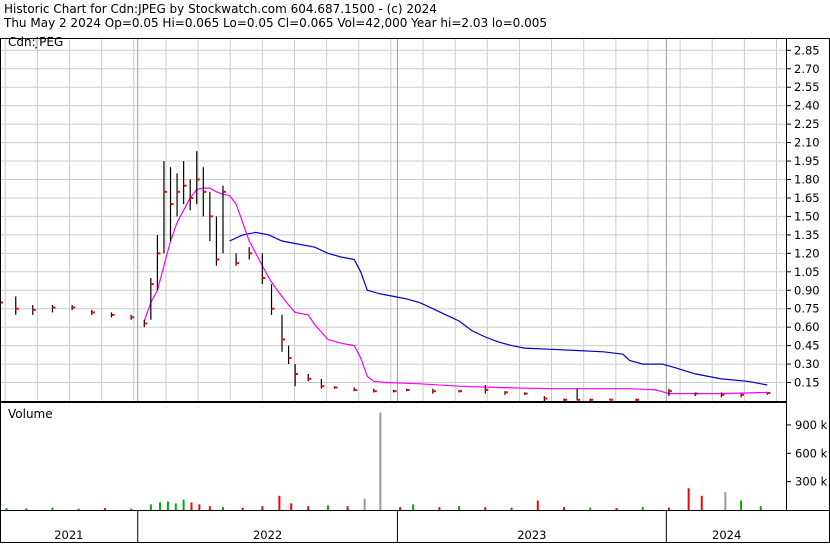 Image resolution: width=830 pixels, height=547 pixels. Describe the element at coordinates (68, 535) in the screenshot. I see `year-label: 2021` at that location.